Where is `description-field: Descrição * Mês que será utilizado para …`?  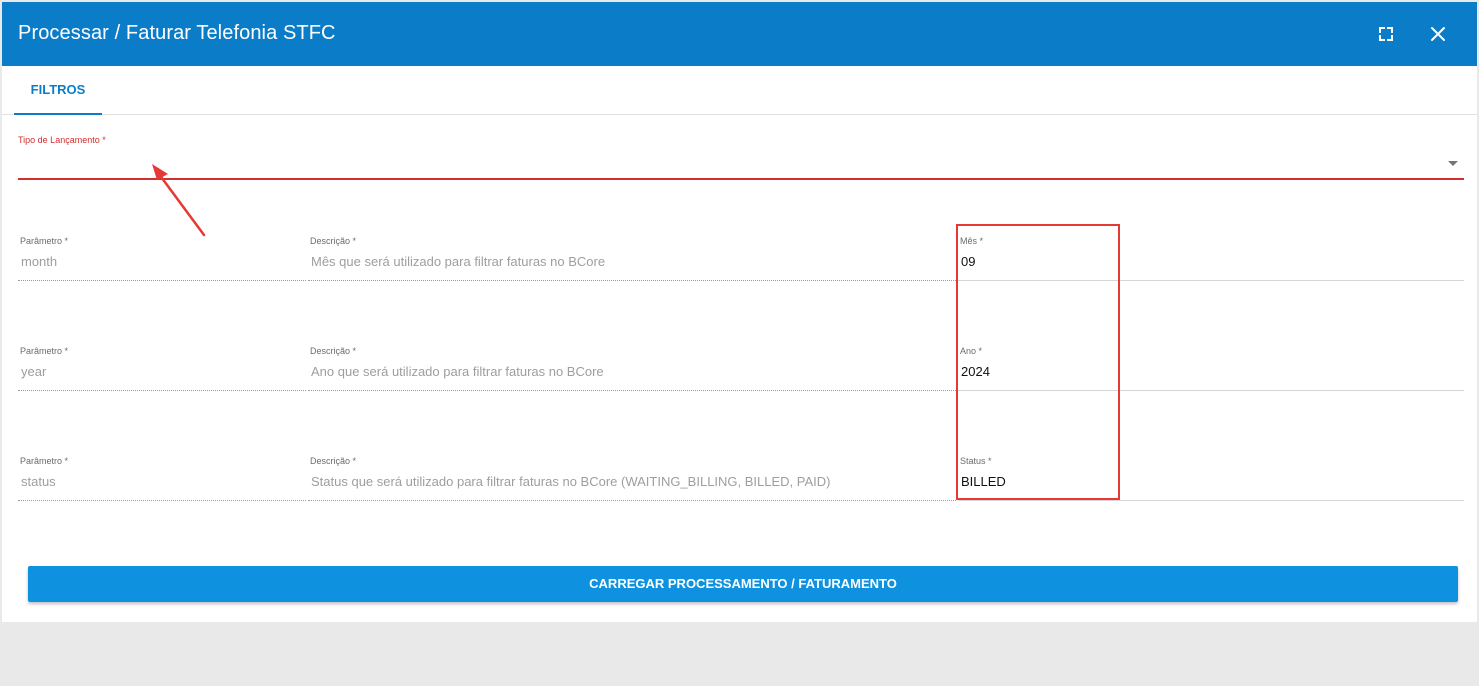
description-field: Descrição * Mês que será utilizado para … is located at coordinates (632, 255).